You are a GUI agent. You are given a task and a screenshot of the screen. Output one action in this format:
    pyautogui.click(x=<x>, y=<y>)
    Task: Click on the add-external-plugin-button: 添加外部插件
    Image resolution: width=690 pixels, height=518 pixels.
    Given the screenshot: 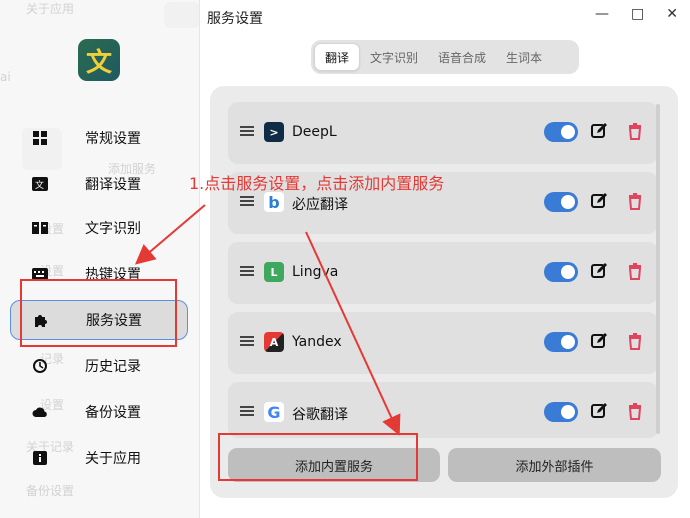 What is the action you would take?
    pyautogui.click(x=554, y=465)
    